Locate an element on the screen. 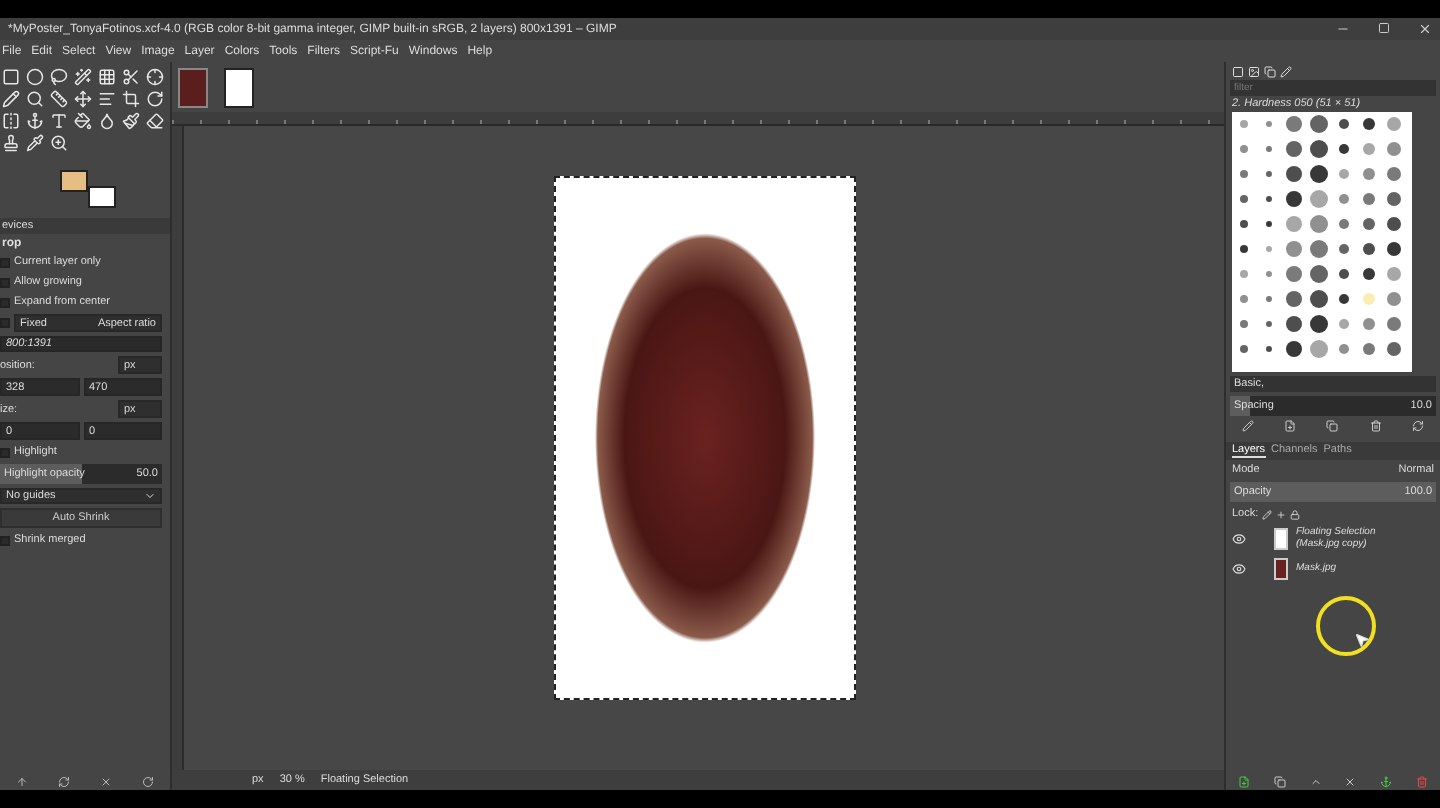  pointer-icon is located at coordinates (1362, 640).